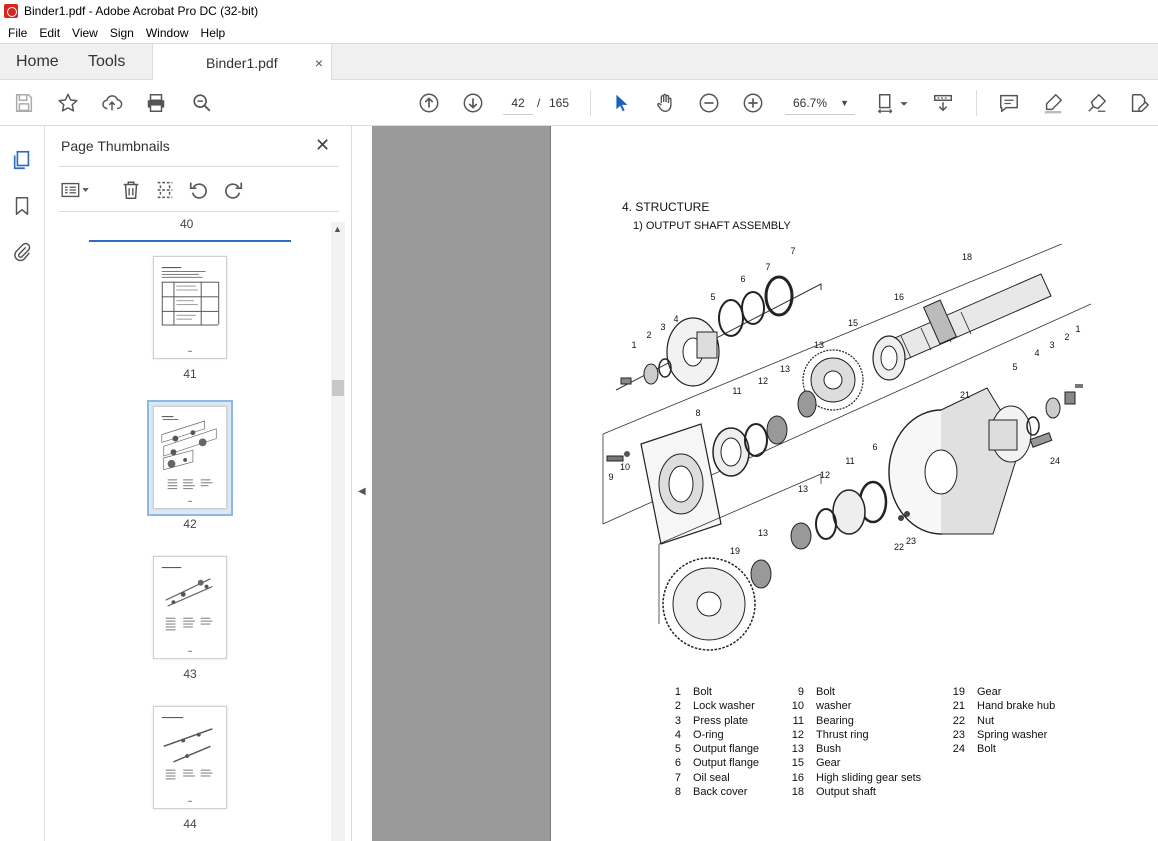 Image resolution: width=1158 pixels, height=841 pixels. I want to click on delete-page-icon, so click(131, 190).